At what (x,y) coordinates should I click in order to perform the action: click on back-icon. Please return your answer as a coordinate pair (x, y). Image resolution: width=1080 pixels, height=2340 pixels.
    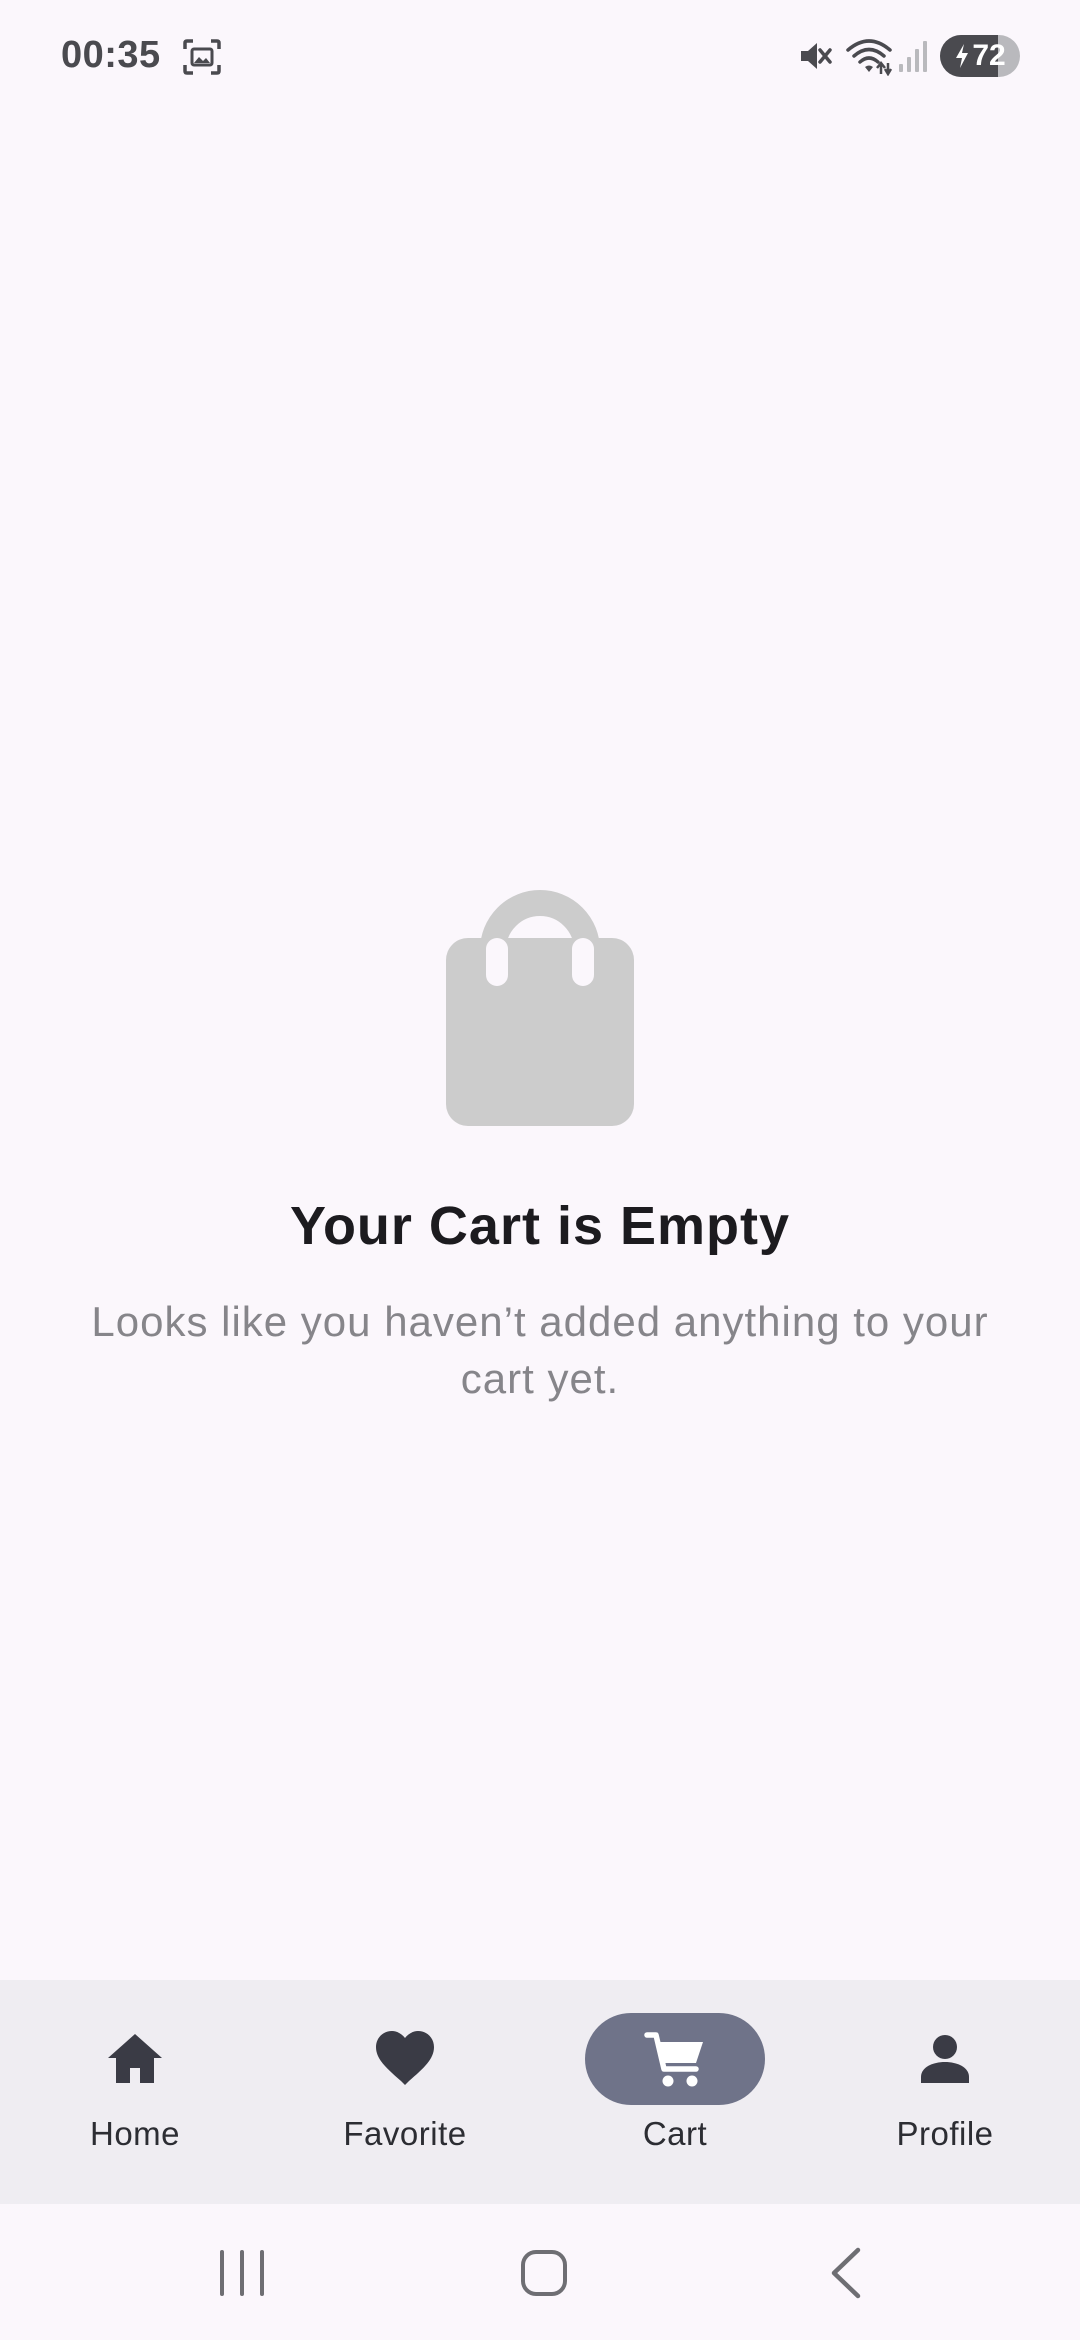
    Looking at the image, I should click on (847, 2273).